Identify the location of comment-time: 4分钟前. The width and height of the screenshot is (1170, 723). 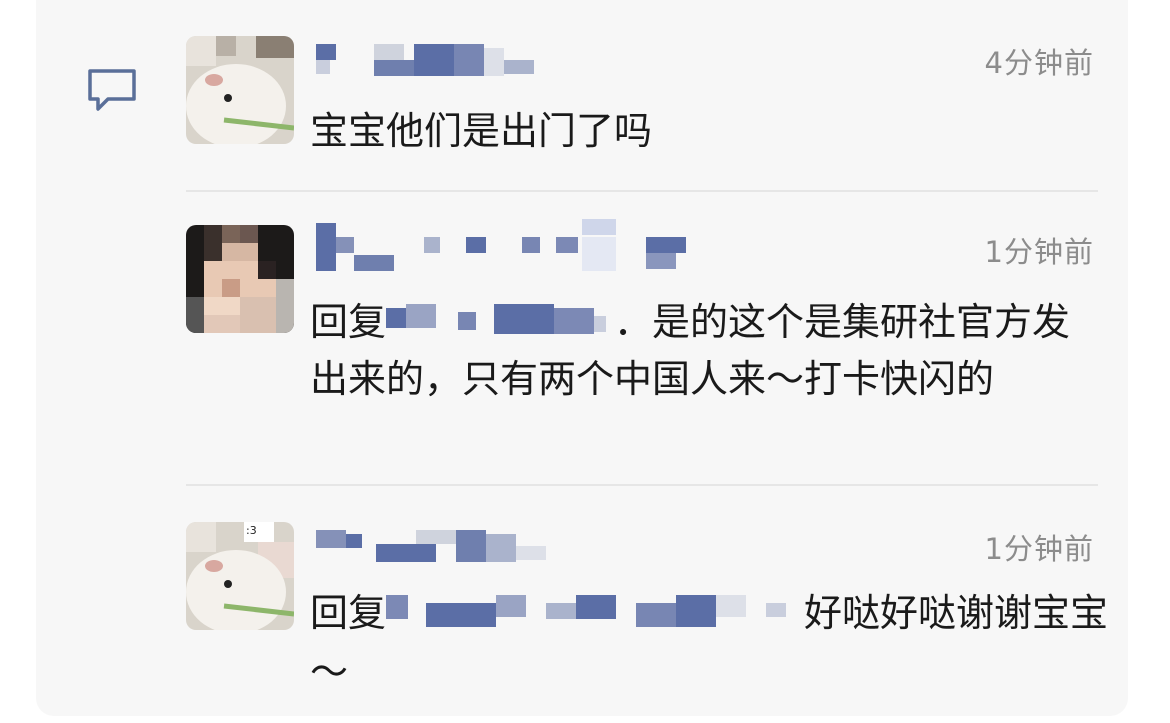
(1039, 63).